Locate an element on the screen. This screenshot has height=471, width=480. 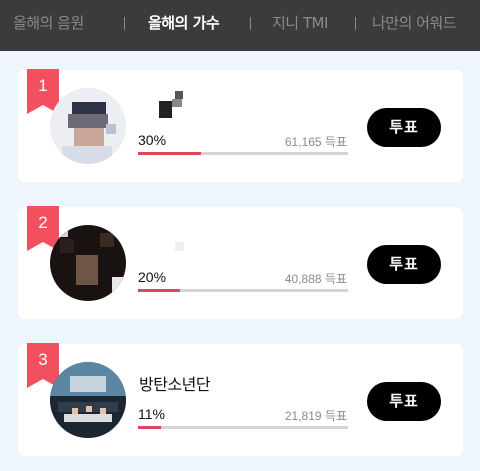
vote-percentage: 20% is located at coordinates (152, 277).